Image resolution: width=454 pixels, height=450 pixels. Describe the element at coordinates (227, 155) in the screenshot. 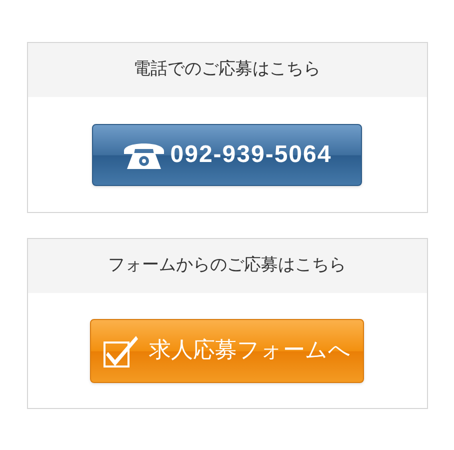

I see `phone-number-button: 092-939-5064` at that location.